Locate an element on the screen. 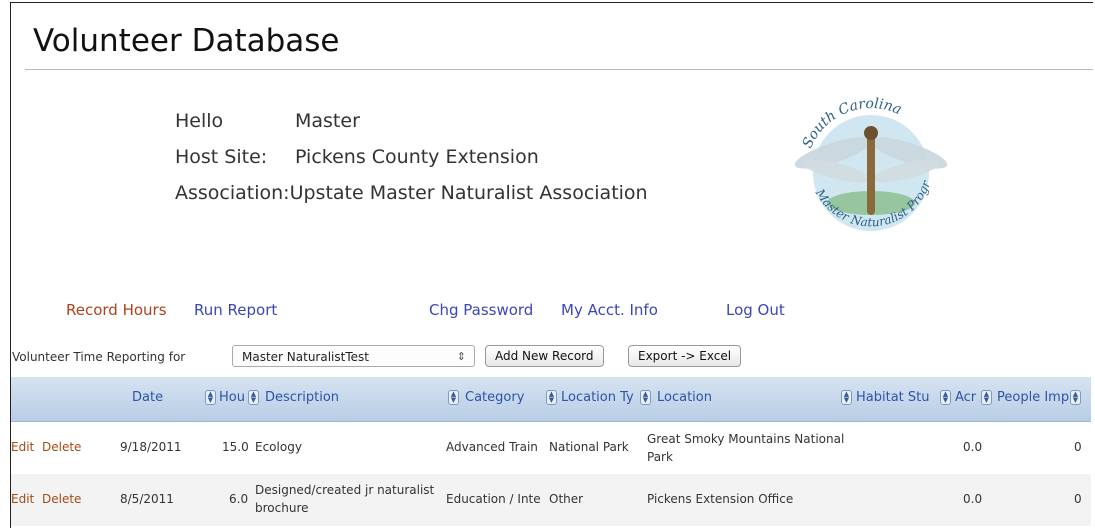  col-people: People Imp is located at coordinates (1033, 397).